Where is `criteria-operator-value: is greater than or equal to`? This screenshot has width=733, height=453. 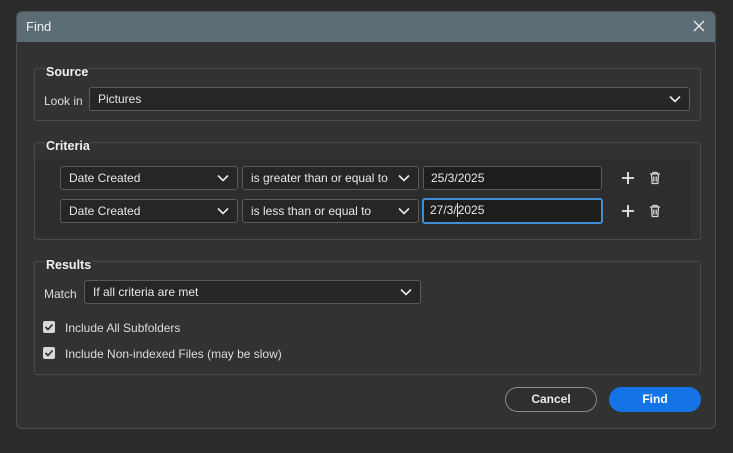 criteria-operator-value: is greater than or equal to is located at coordinates (319, 178).